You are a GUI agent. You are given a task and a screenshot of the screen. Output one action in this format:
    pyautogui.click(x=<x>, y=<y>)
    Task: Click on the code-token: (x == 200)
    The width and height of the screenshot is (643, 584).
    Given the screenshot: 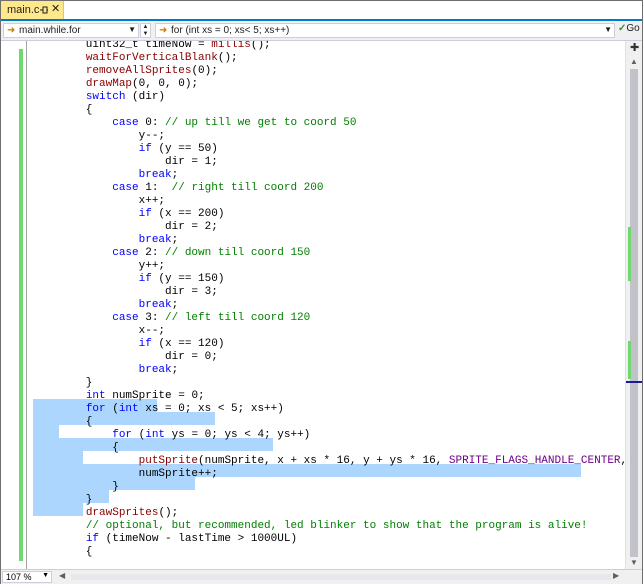 What is the action you would take?
    pyautogui.click(x=188, y=214)
    